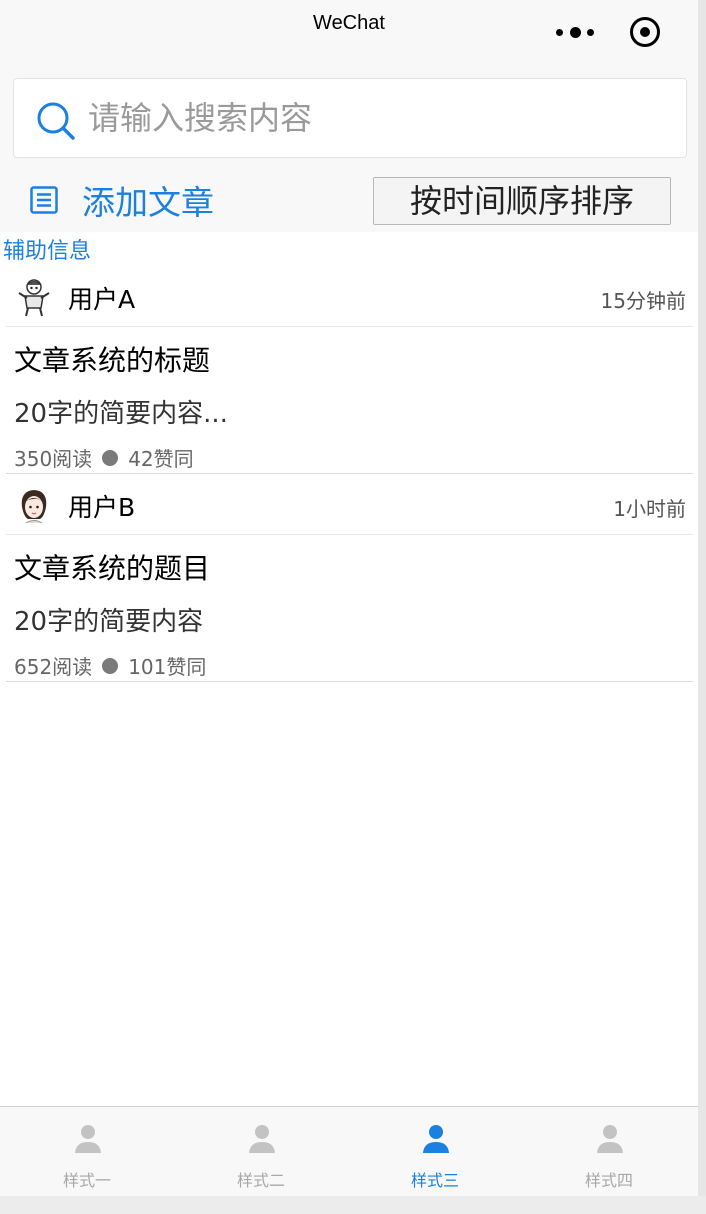 Image resolution: width=706 pixels, height=1214 pixels. I want to click on add-article-label: 添加文章, so click(148, 202).